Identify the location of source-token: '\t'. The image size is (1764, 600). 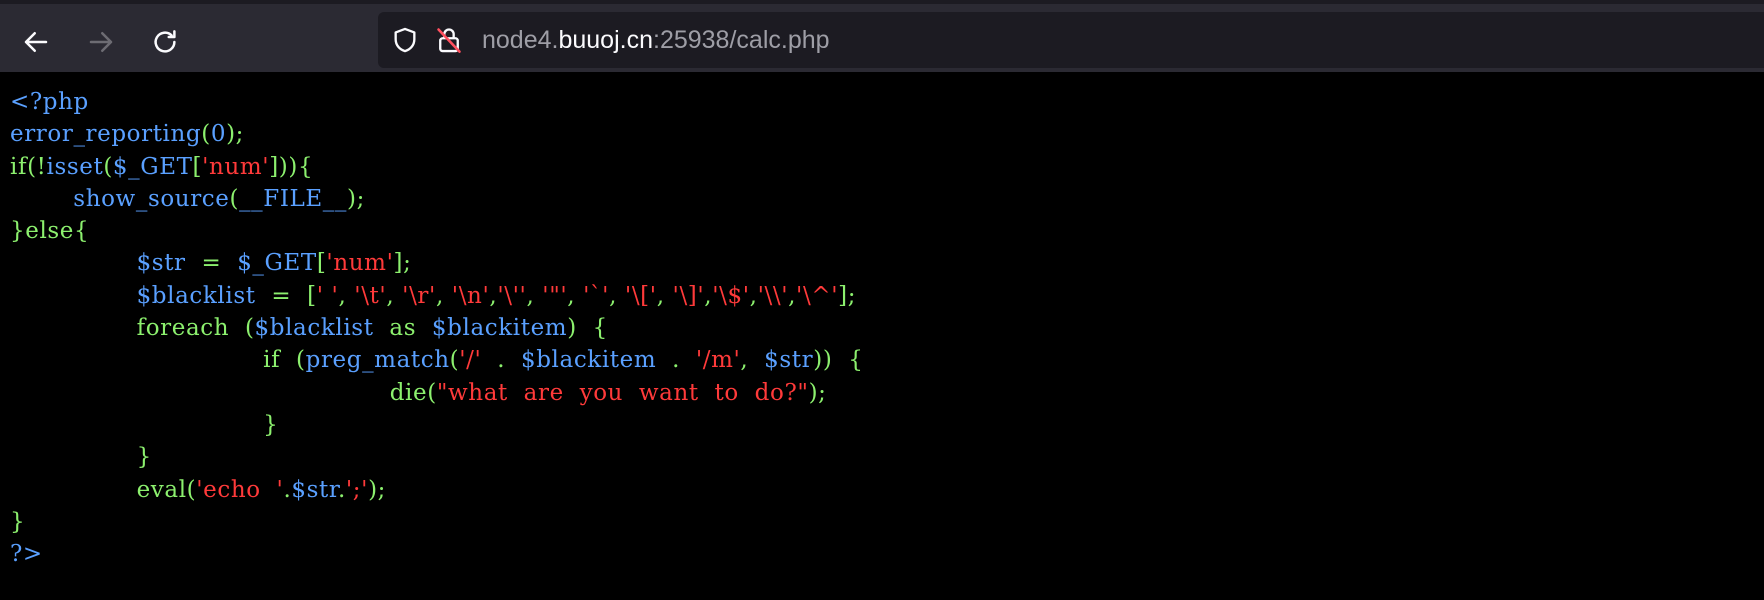
(370, 295).